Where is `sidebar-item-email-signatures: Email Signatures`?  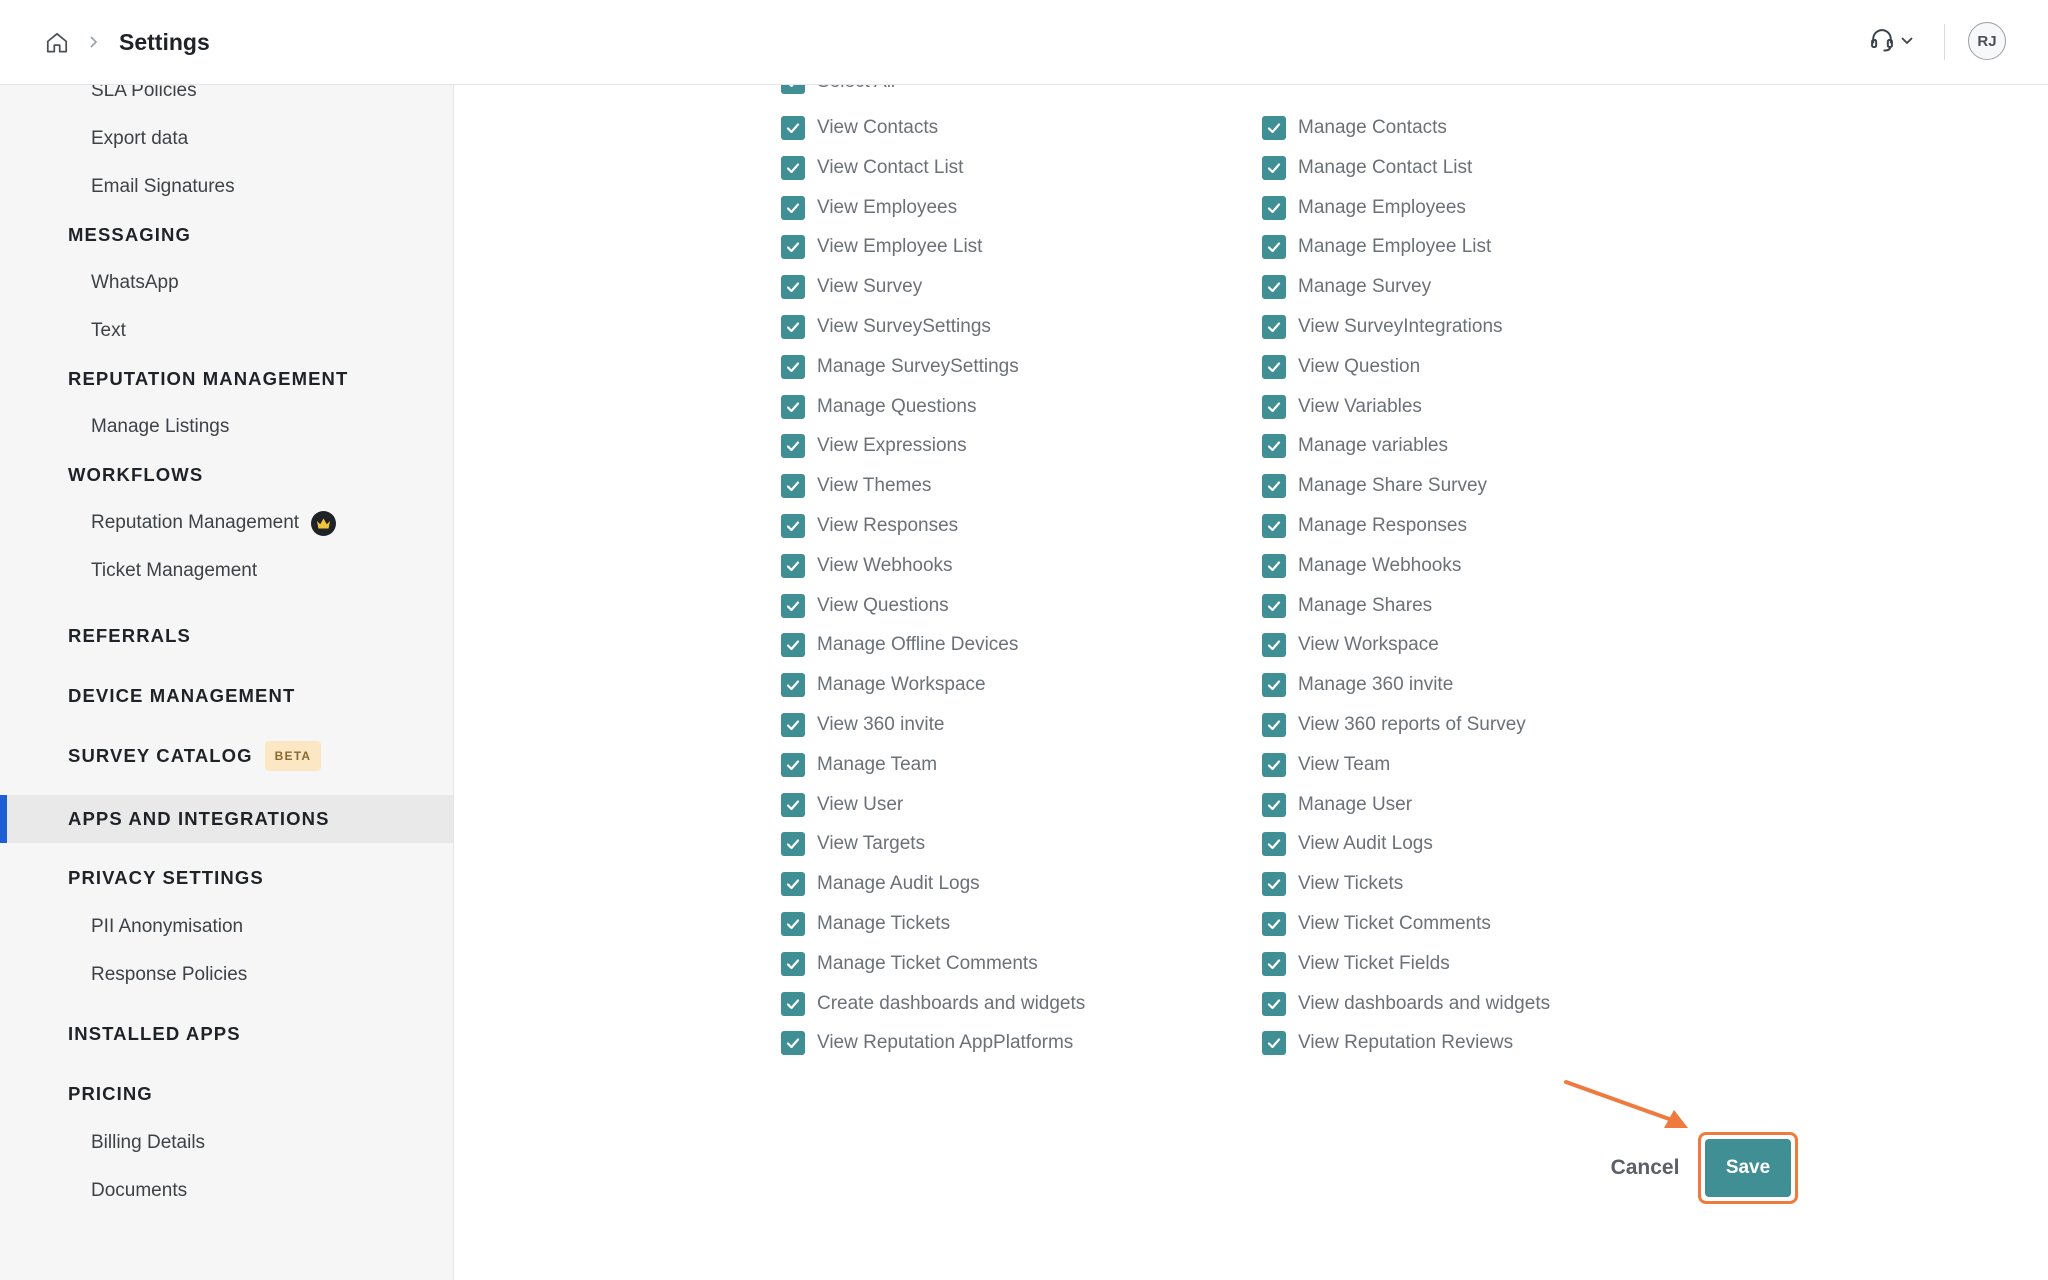 sidebar-item-email-signatures: Email Signatures is located at coordinates (226, 187).